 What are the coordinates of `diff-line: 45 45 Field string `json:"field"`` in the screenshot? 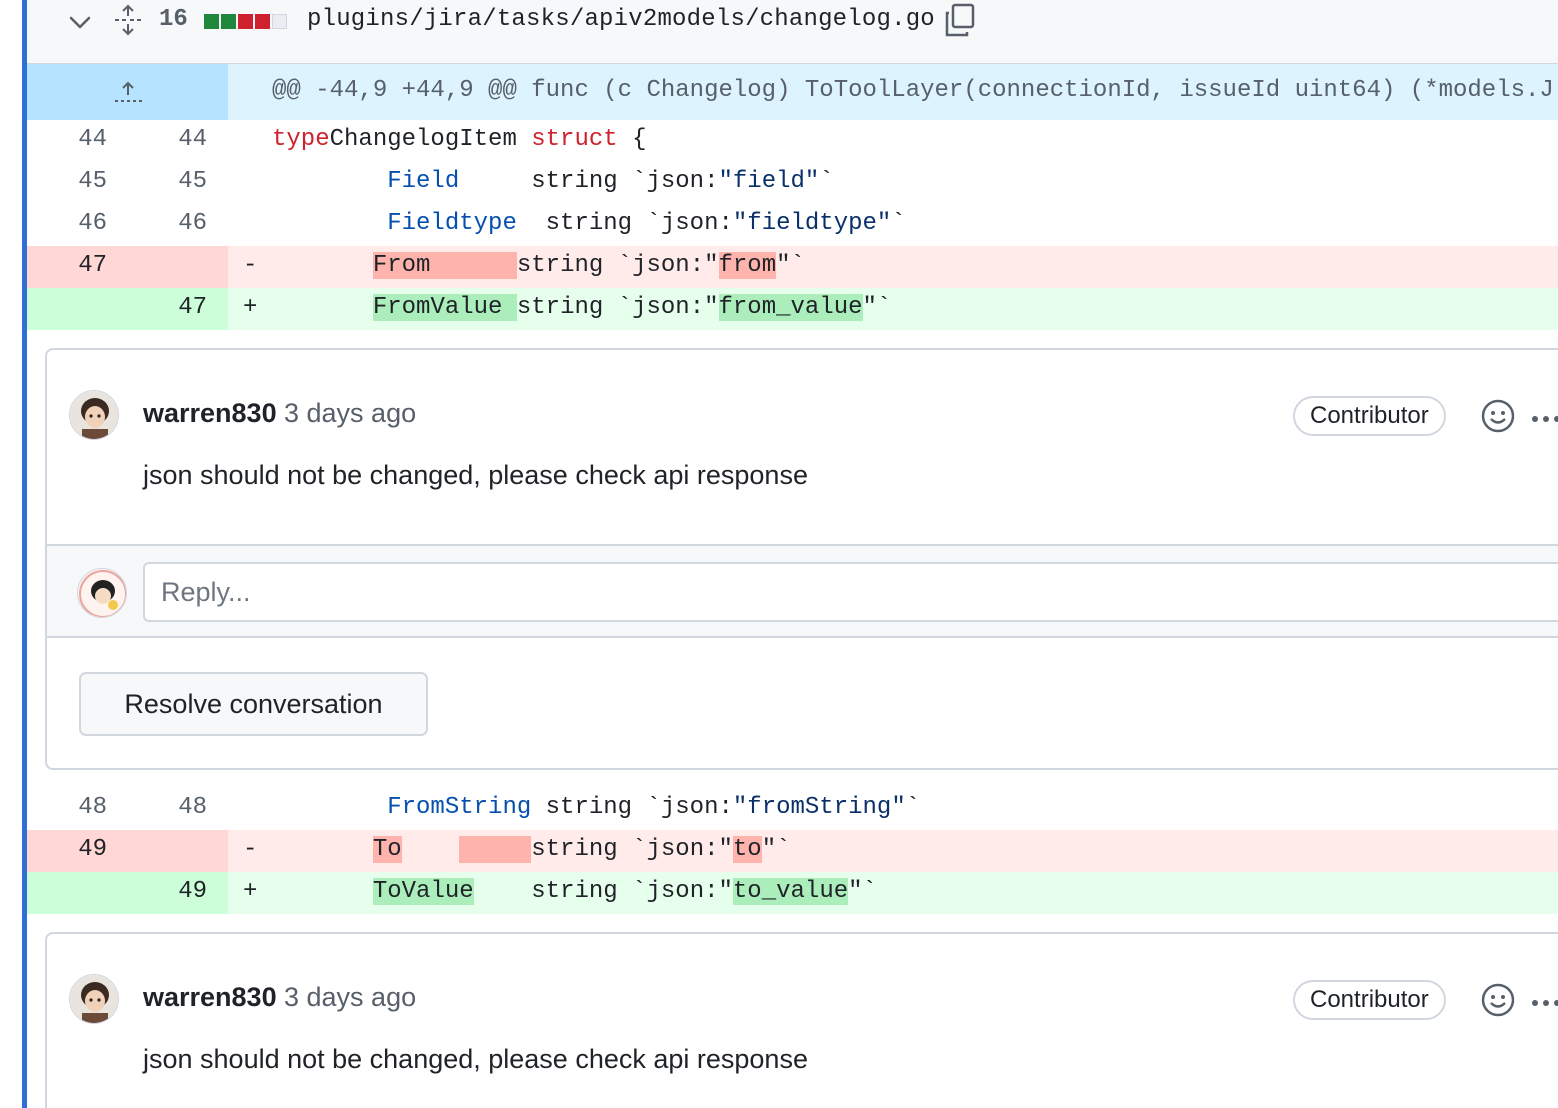 It's located at (792, 183).